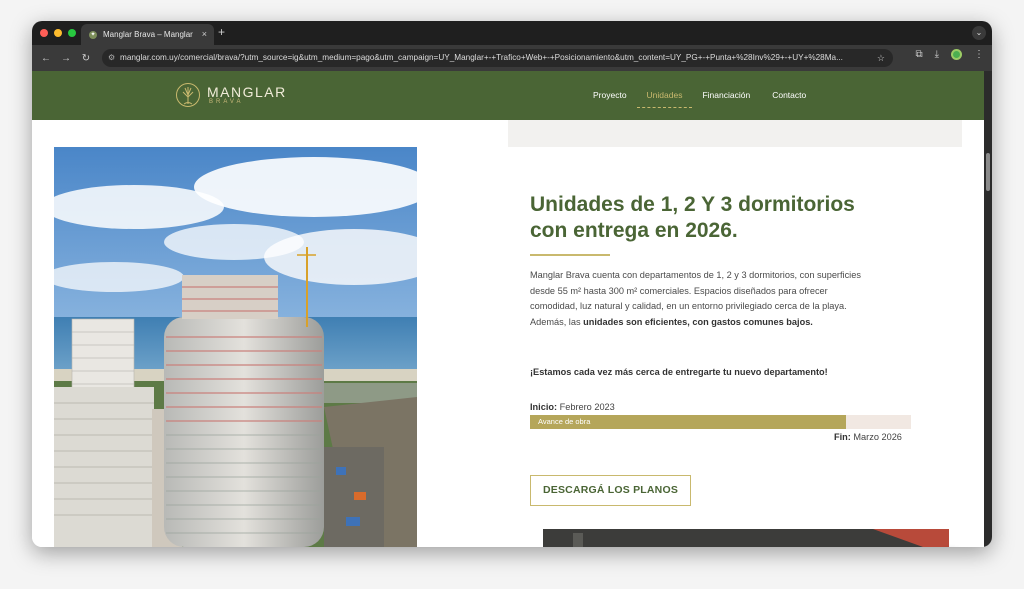  What do you see at coordinates (949, 54) in the screenshot?
I see `toolbar-actions: ⧉ ⤓ ⋮` at bounding box center [949, 54].